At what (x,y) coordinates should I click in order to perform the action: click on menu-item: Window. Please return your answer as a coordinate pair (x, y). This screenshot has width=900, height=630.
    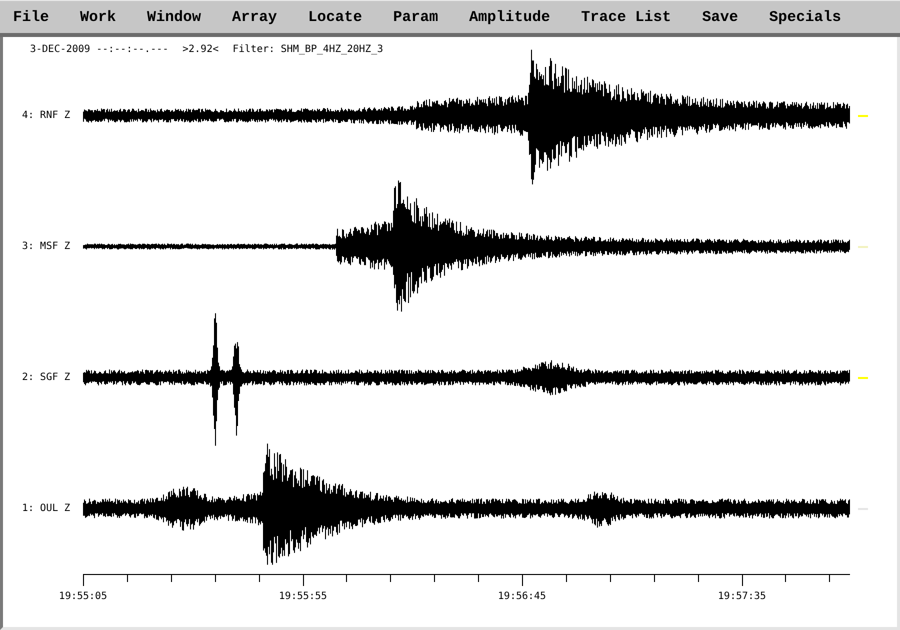
    Looking at the image, I should click on (174, 17).